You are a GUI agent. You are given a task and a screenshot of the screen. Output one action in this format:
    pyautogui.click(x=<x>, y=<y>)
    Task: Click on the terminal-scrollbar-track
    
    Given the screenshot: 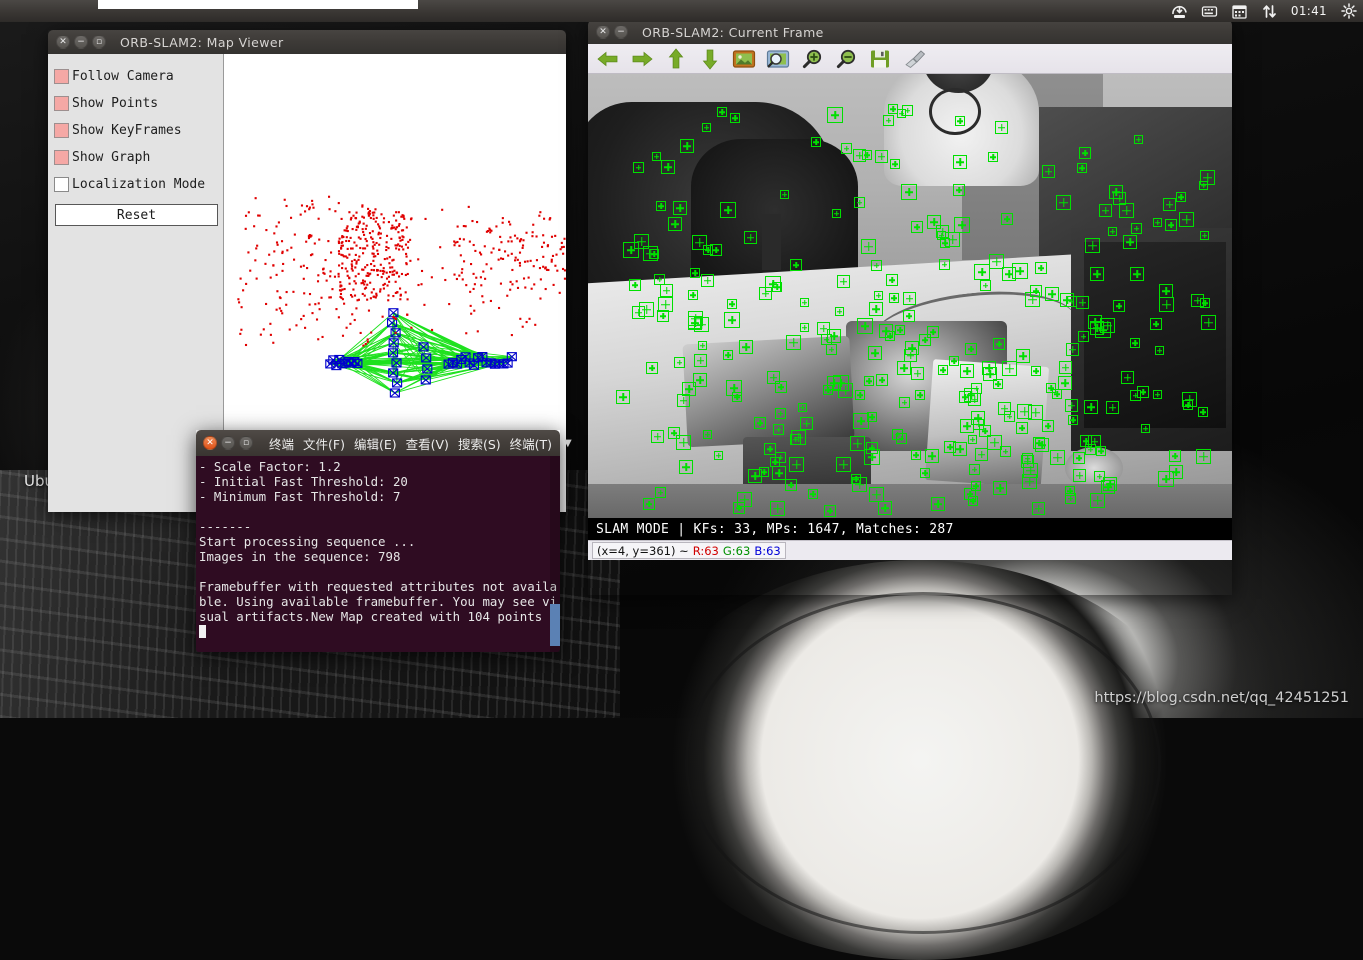 What is the action you would take?
    pyautogui.click(x=555, y=554)
    